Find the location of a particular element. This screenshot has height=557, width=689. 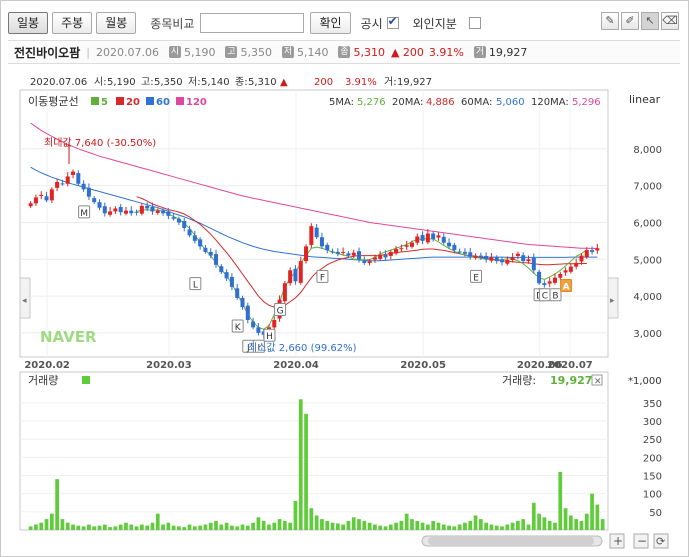

cursor-icon: ↖ is located at coordinates (650, 21).